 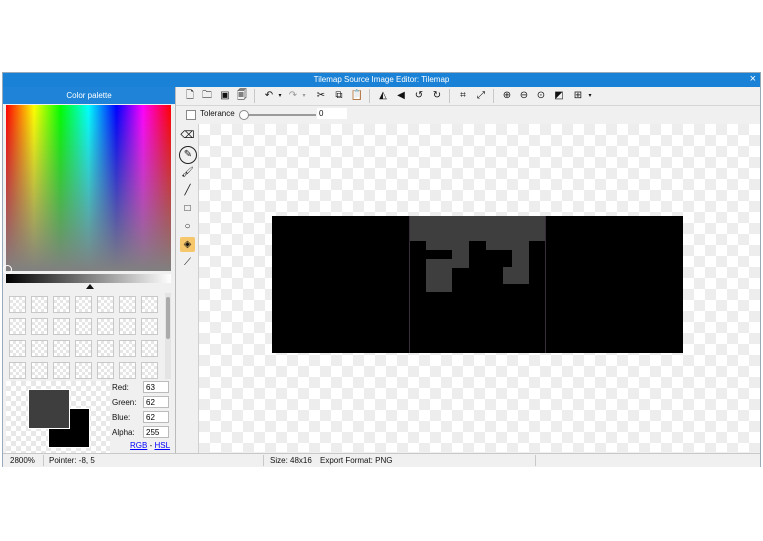 I want to click on color-spectrum-picker, so click(x=87, y=189).